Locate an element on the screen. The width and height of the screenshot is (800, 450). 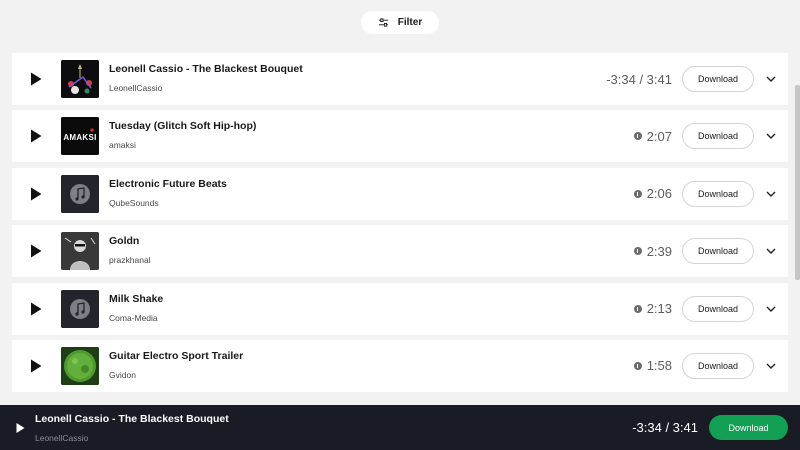
duration-text: 2:06 is located at coordinates (659, 194).